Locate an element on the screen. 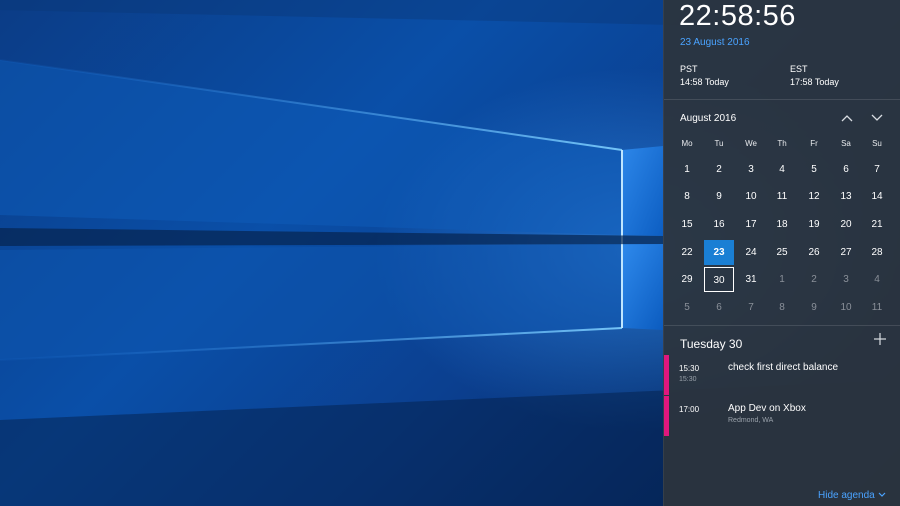 The image size is (900, 506). chevron-up-icon is located at coordinates (847, 118).